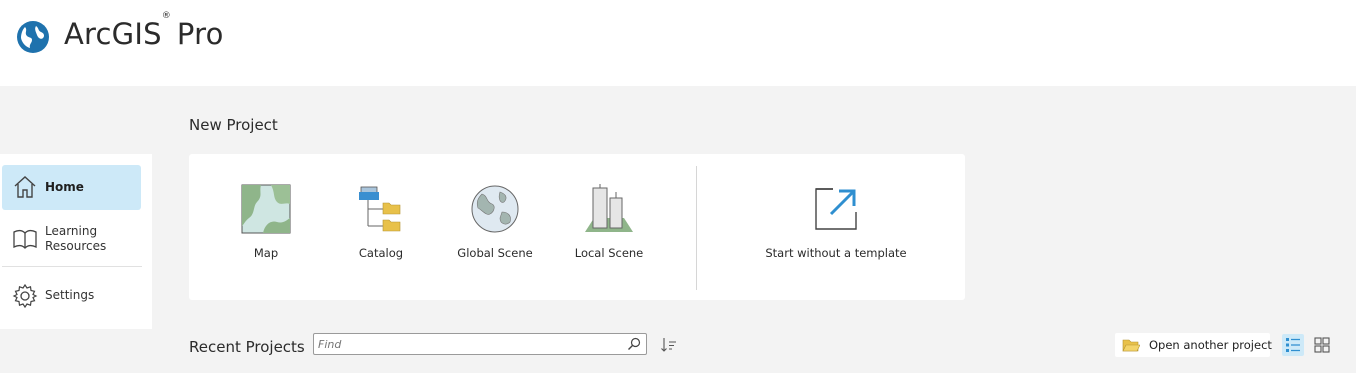 Image resolution: width=1356 pixels, height=373 pixels. What do you see at coordinates (380, 209) in the screenshot?
I see `catalog-template-icon` at bounding box center [380, 209].